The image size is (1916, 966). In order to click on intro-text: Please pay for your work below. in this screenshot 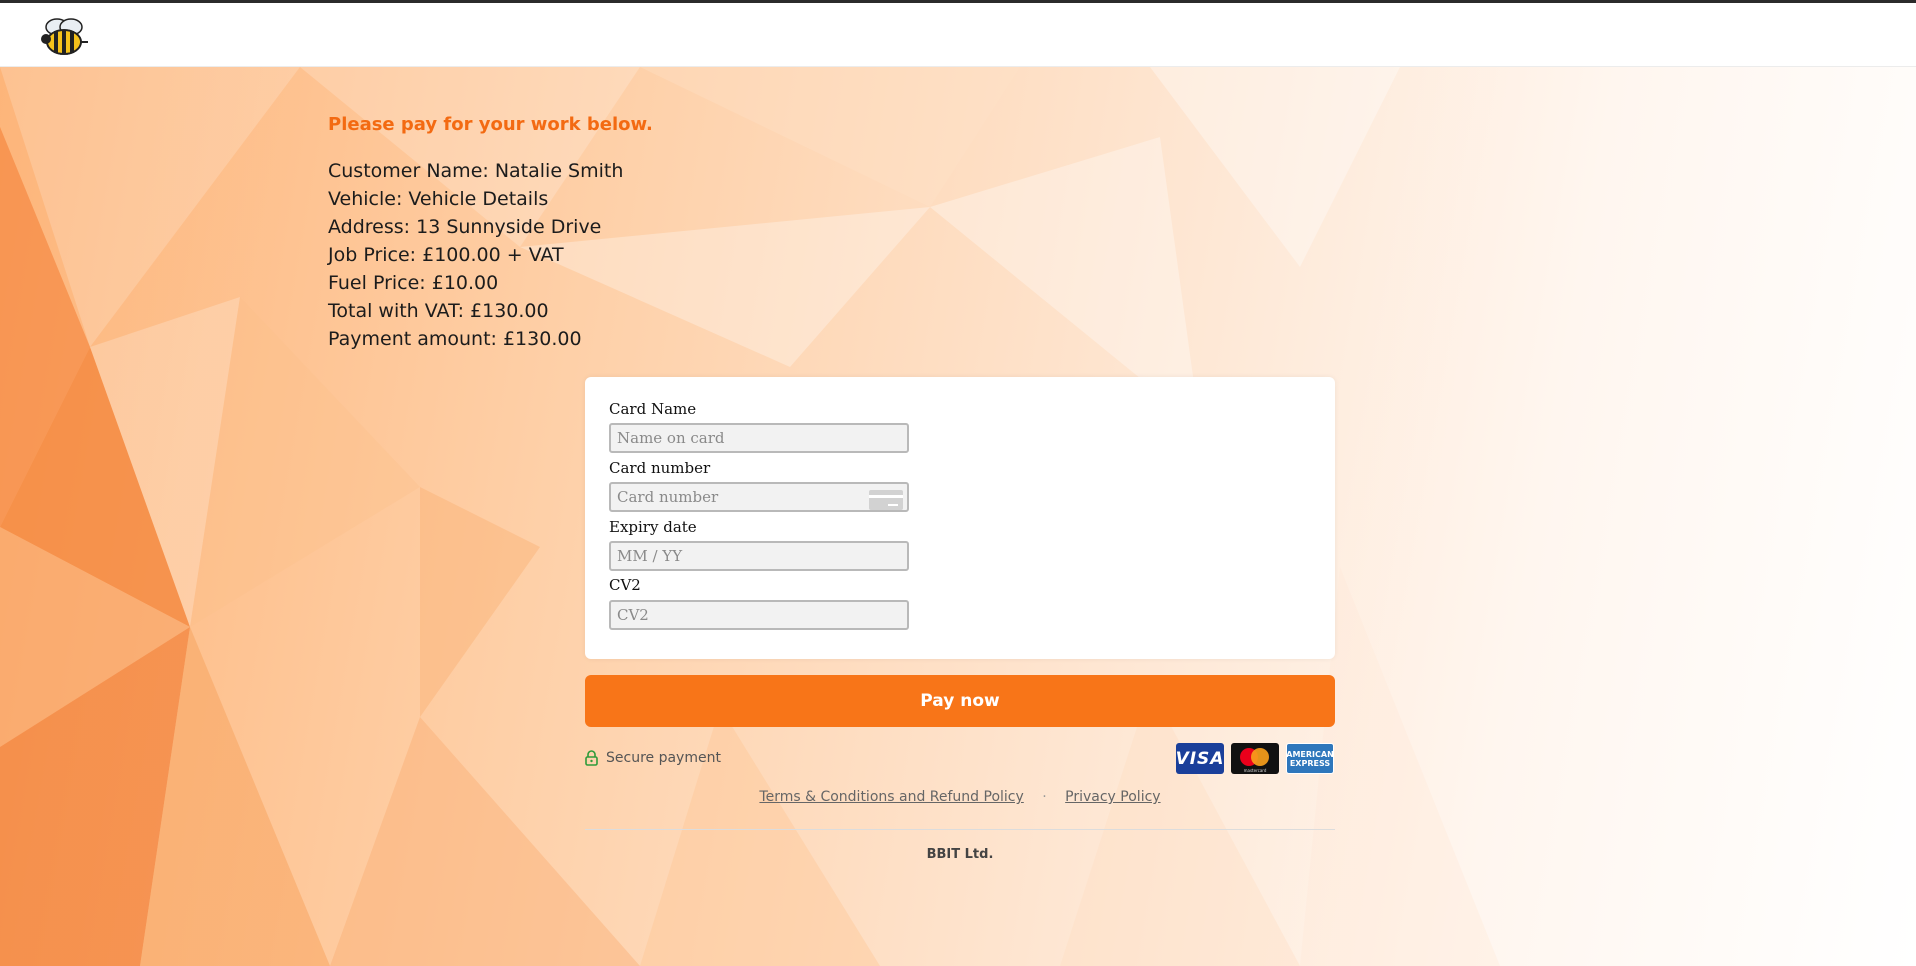, I will do `click(490, 124)`.